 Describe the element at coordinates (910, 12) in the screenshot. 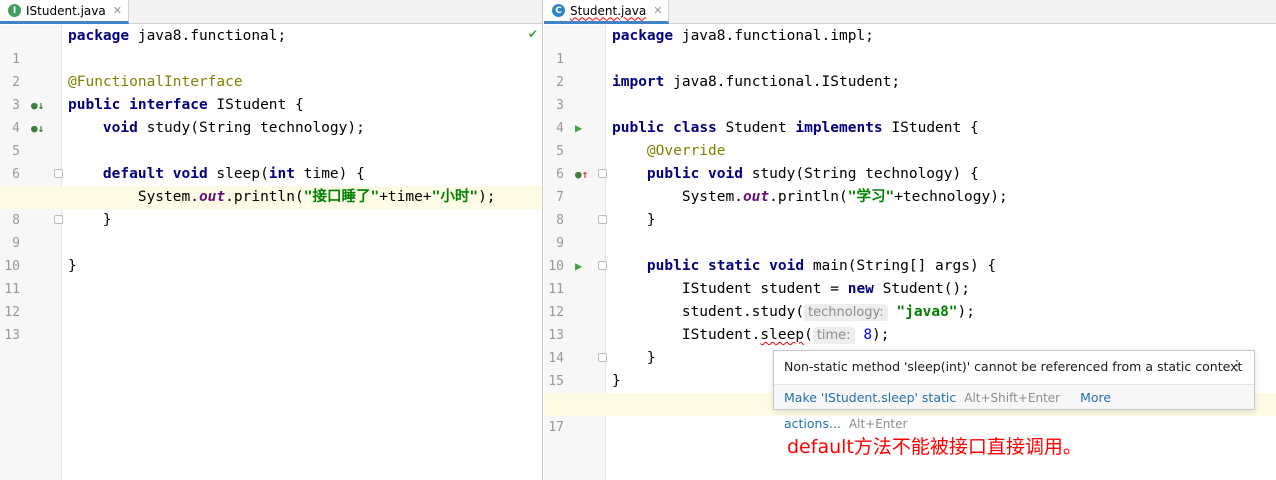

I see `tab-bar-right: C Student.java ✕` at that location.